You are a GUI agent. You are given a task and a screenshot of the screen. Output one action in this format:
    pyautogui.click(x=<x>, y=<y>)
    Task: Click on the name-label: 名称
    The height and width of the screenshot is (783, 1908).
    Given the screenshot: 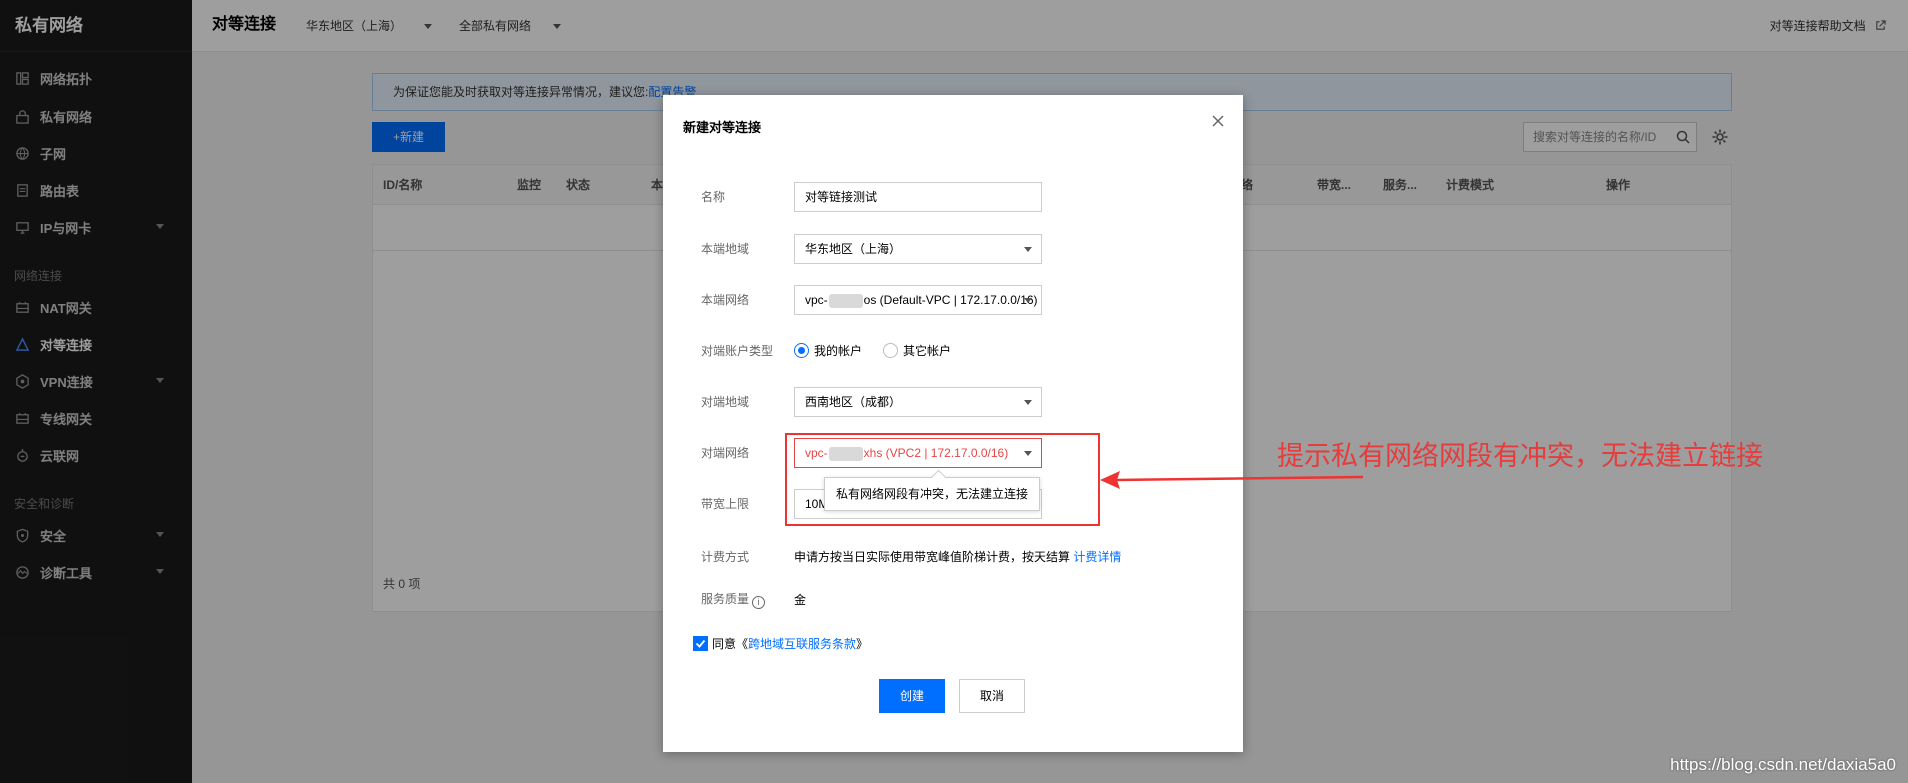 What is the action you would take?
    pyautogui.click(x=713, y=197)
    